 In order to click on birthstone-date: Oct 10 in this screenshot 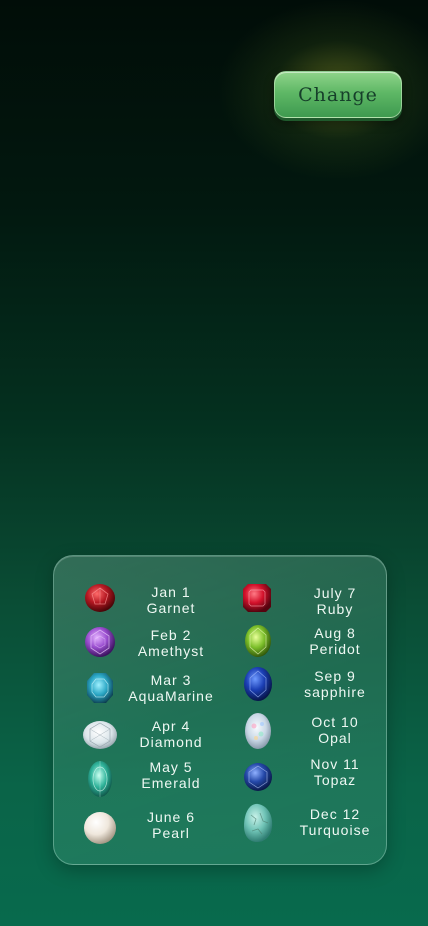, I will do `click(335, 722)`.